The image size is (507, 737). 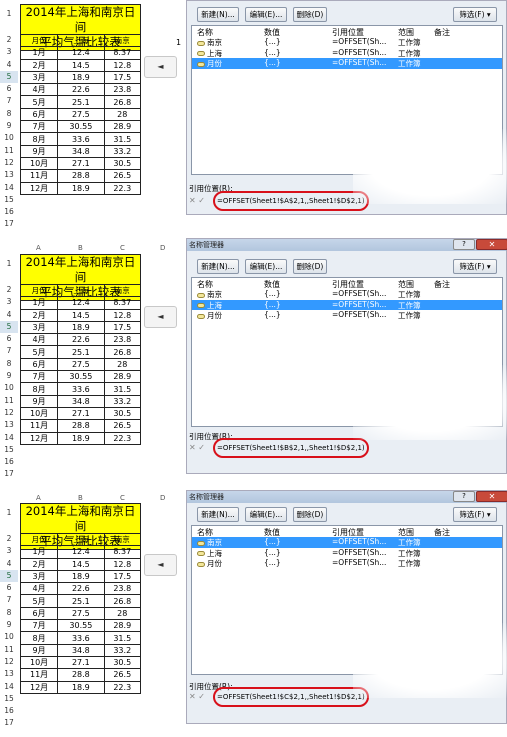 What do you see at coordinates (39, 102) in the screenshot?
I see `cell: 5月` at bounding box center [39, 102].